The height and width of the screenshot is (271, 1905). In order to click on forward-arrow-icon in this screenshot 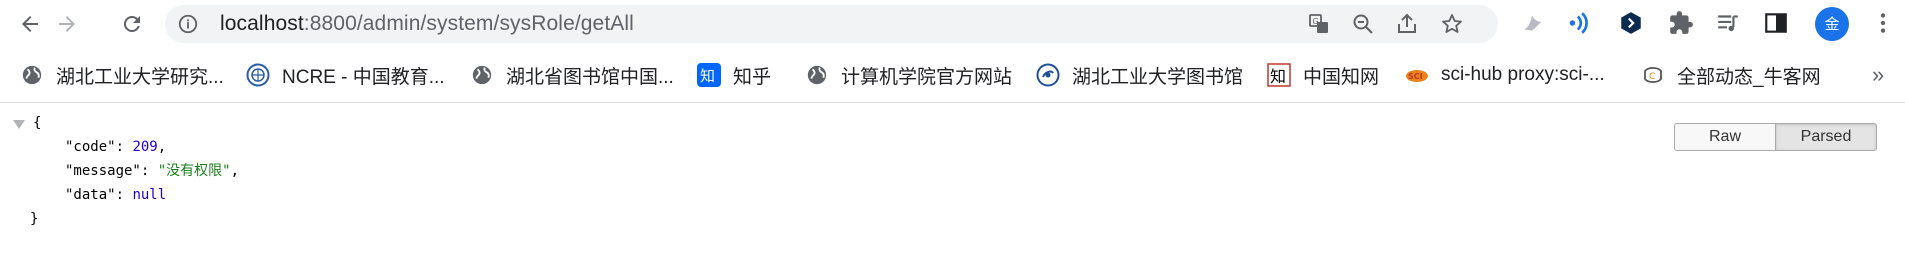, I will do `click(67, 24)`.